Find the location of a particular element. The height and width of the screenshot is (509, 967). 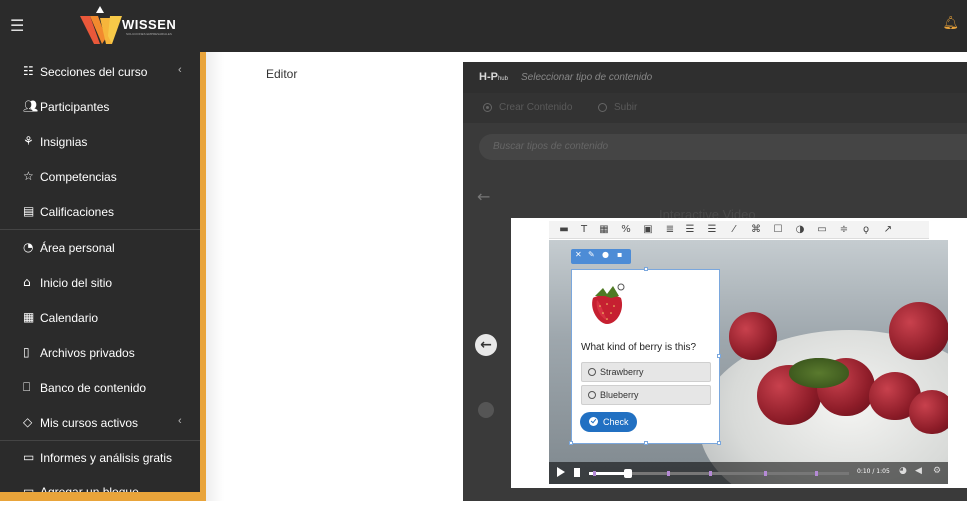

sidebar-item-calificaciones: ▤ Calificaciones is located at coordinates (100, 211).